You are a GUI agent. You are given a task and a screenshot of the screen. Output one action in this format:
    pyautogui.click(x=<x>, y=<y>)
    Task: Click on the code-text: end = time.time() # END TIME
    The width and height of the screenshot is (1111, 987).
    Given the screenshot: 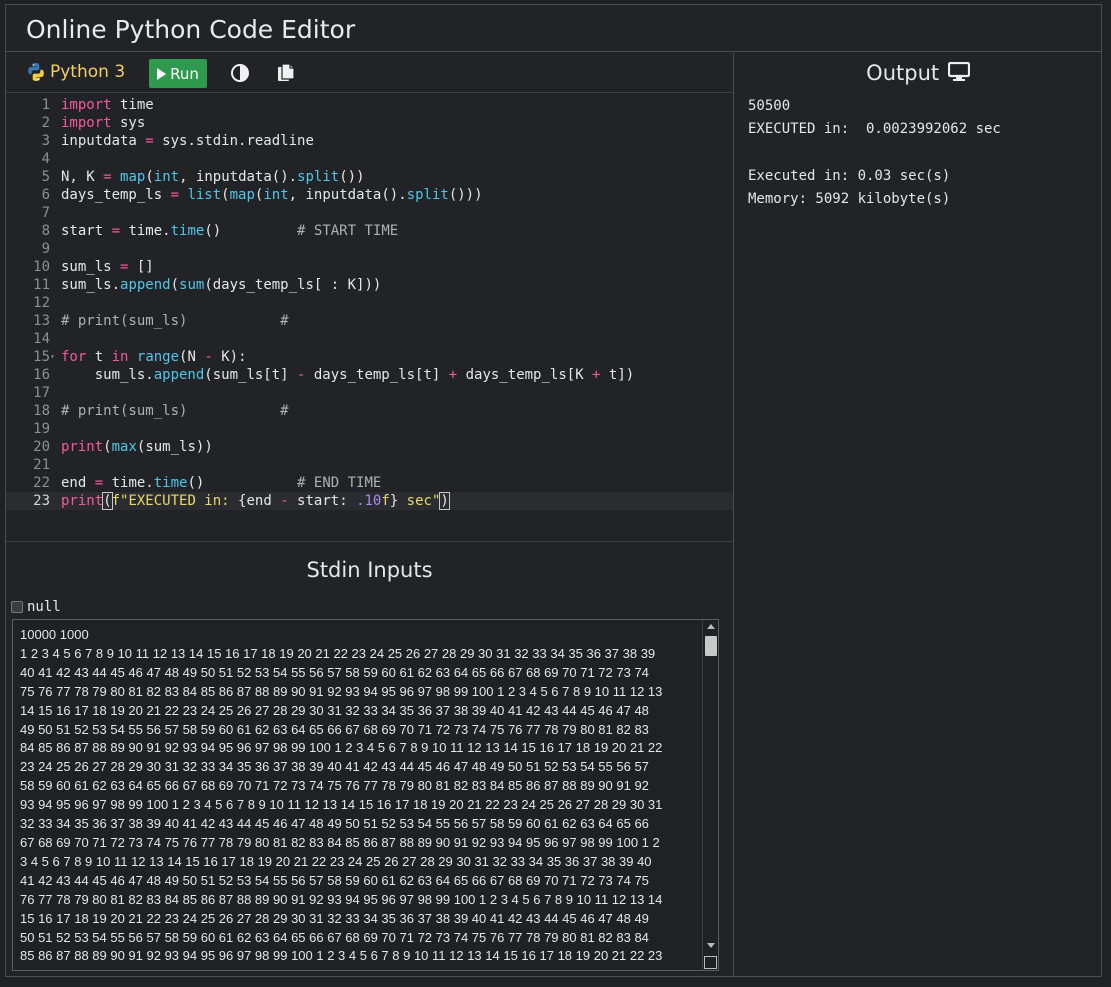 What is the action you would take?
    pyautogui.click(x=221, y=483)
    